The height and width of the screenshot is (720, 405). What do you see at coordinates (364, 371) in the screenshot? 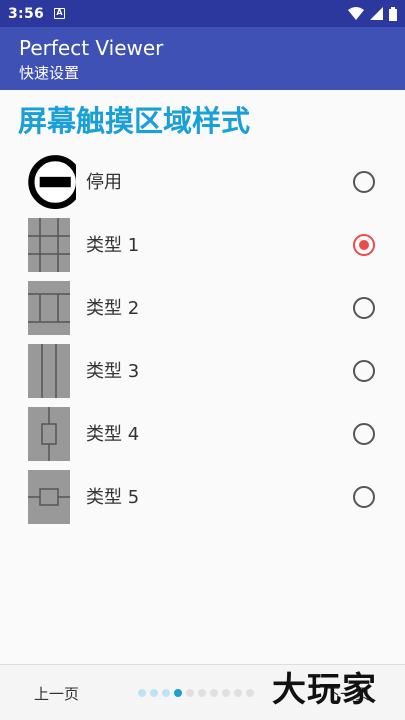
I see `radio-type3` at bounding box center [364, 371].